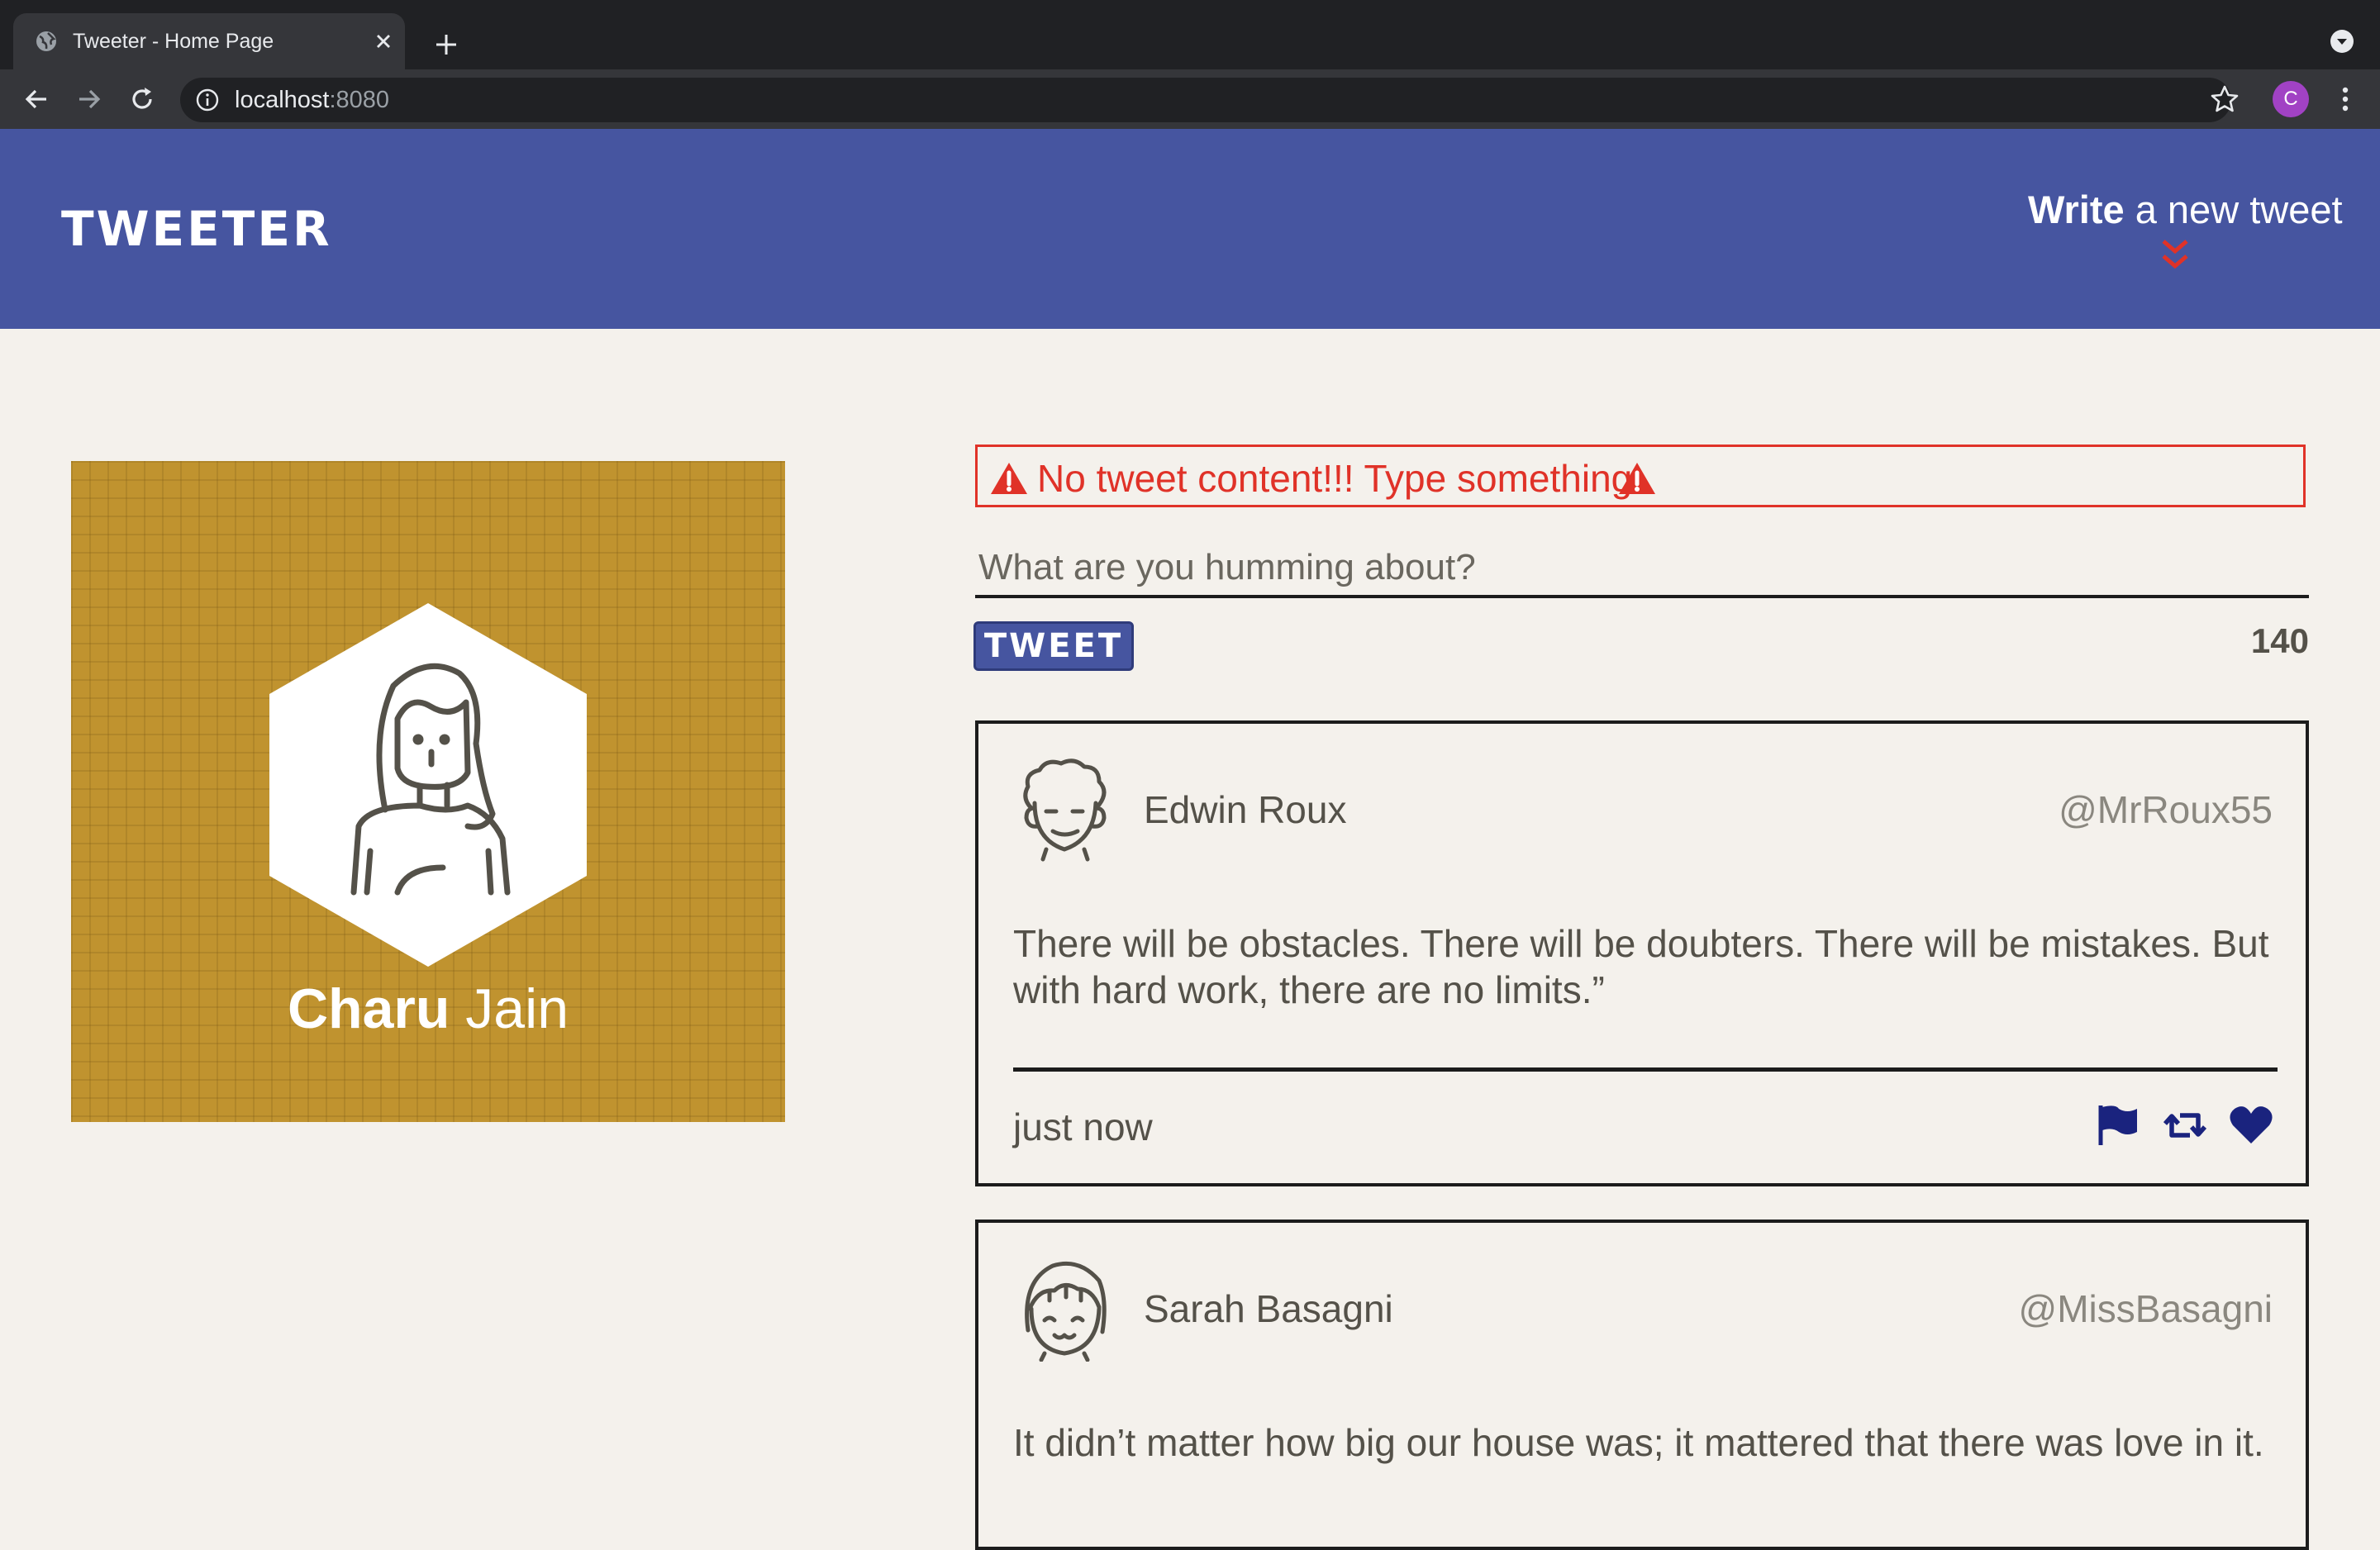 The height and width of the screenshot is (1550, 2380). I want to click on heart-icon, so click(2251, 1125).